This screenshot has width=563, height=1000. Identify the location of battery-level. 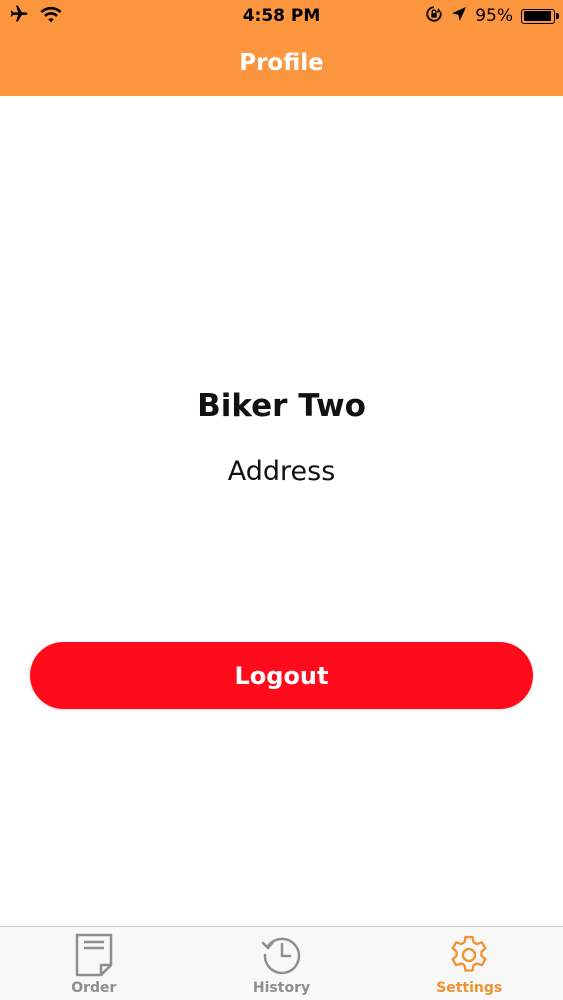
(537, 16).